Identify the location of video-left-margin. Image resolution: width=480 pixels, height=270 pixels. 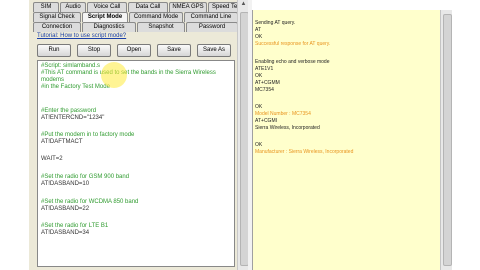
(14, 135).